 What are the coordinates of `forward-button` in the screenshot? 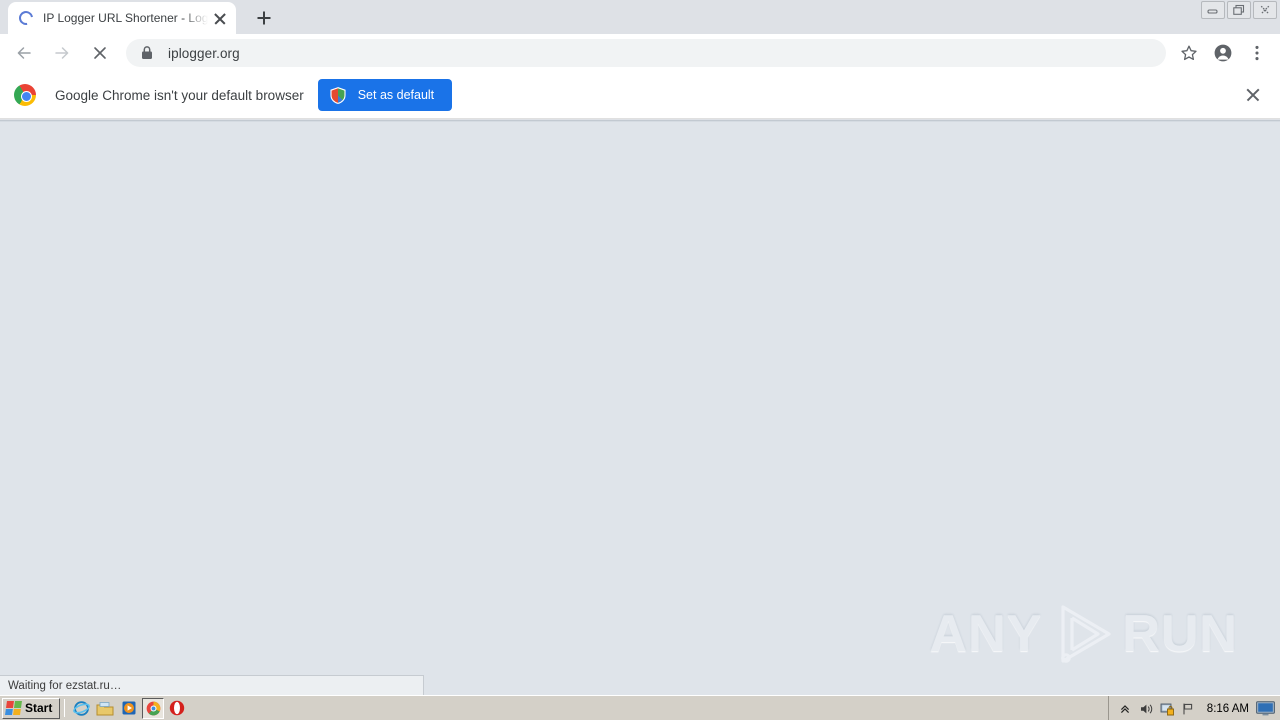 It's located at (62, 53).